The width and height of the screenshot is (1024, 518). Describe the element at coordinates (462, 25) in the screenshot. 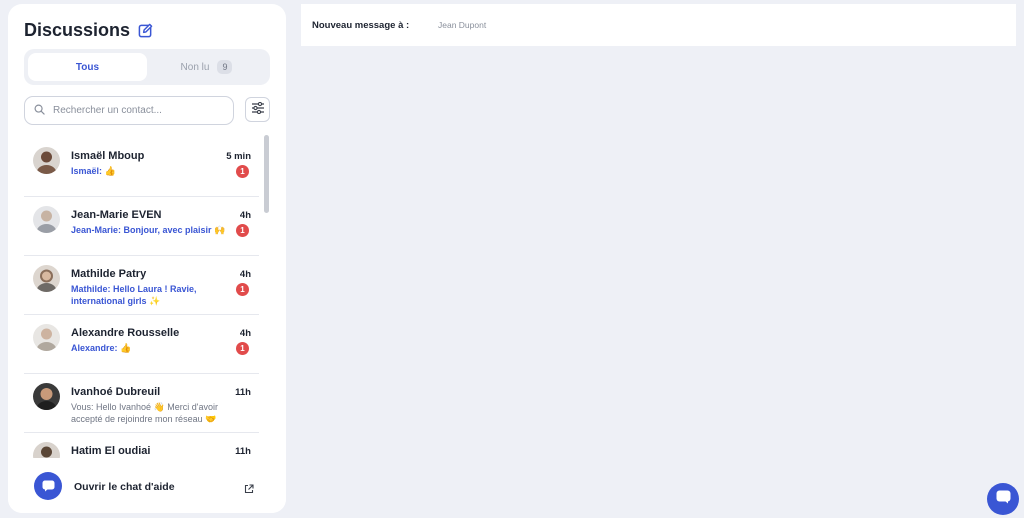

I see `recipient-field: Jean Dupont` at that location.